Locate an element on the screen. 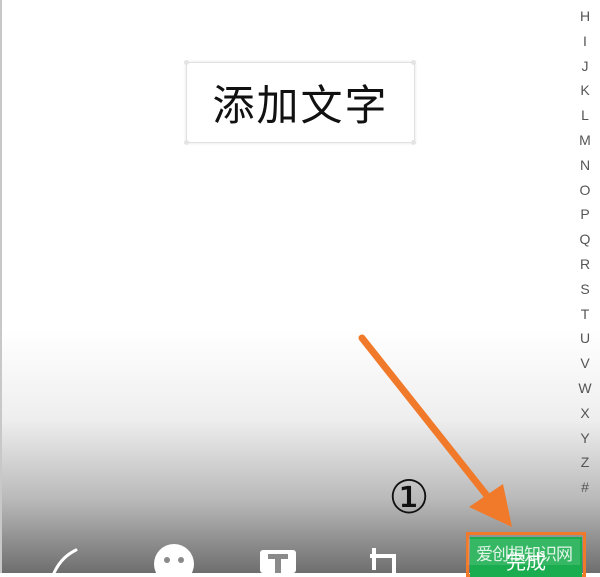 The height and width of the screenshot is (577, 600). annotation-arrow is located at coordinates (435, 430).